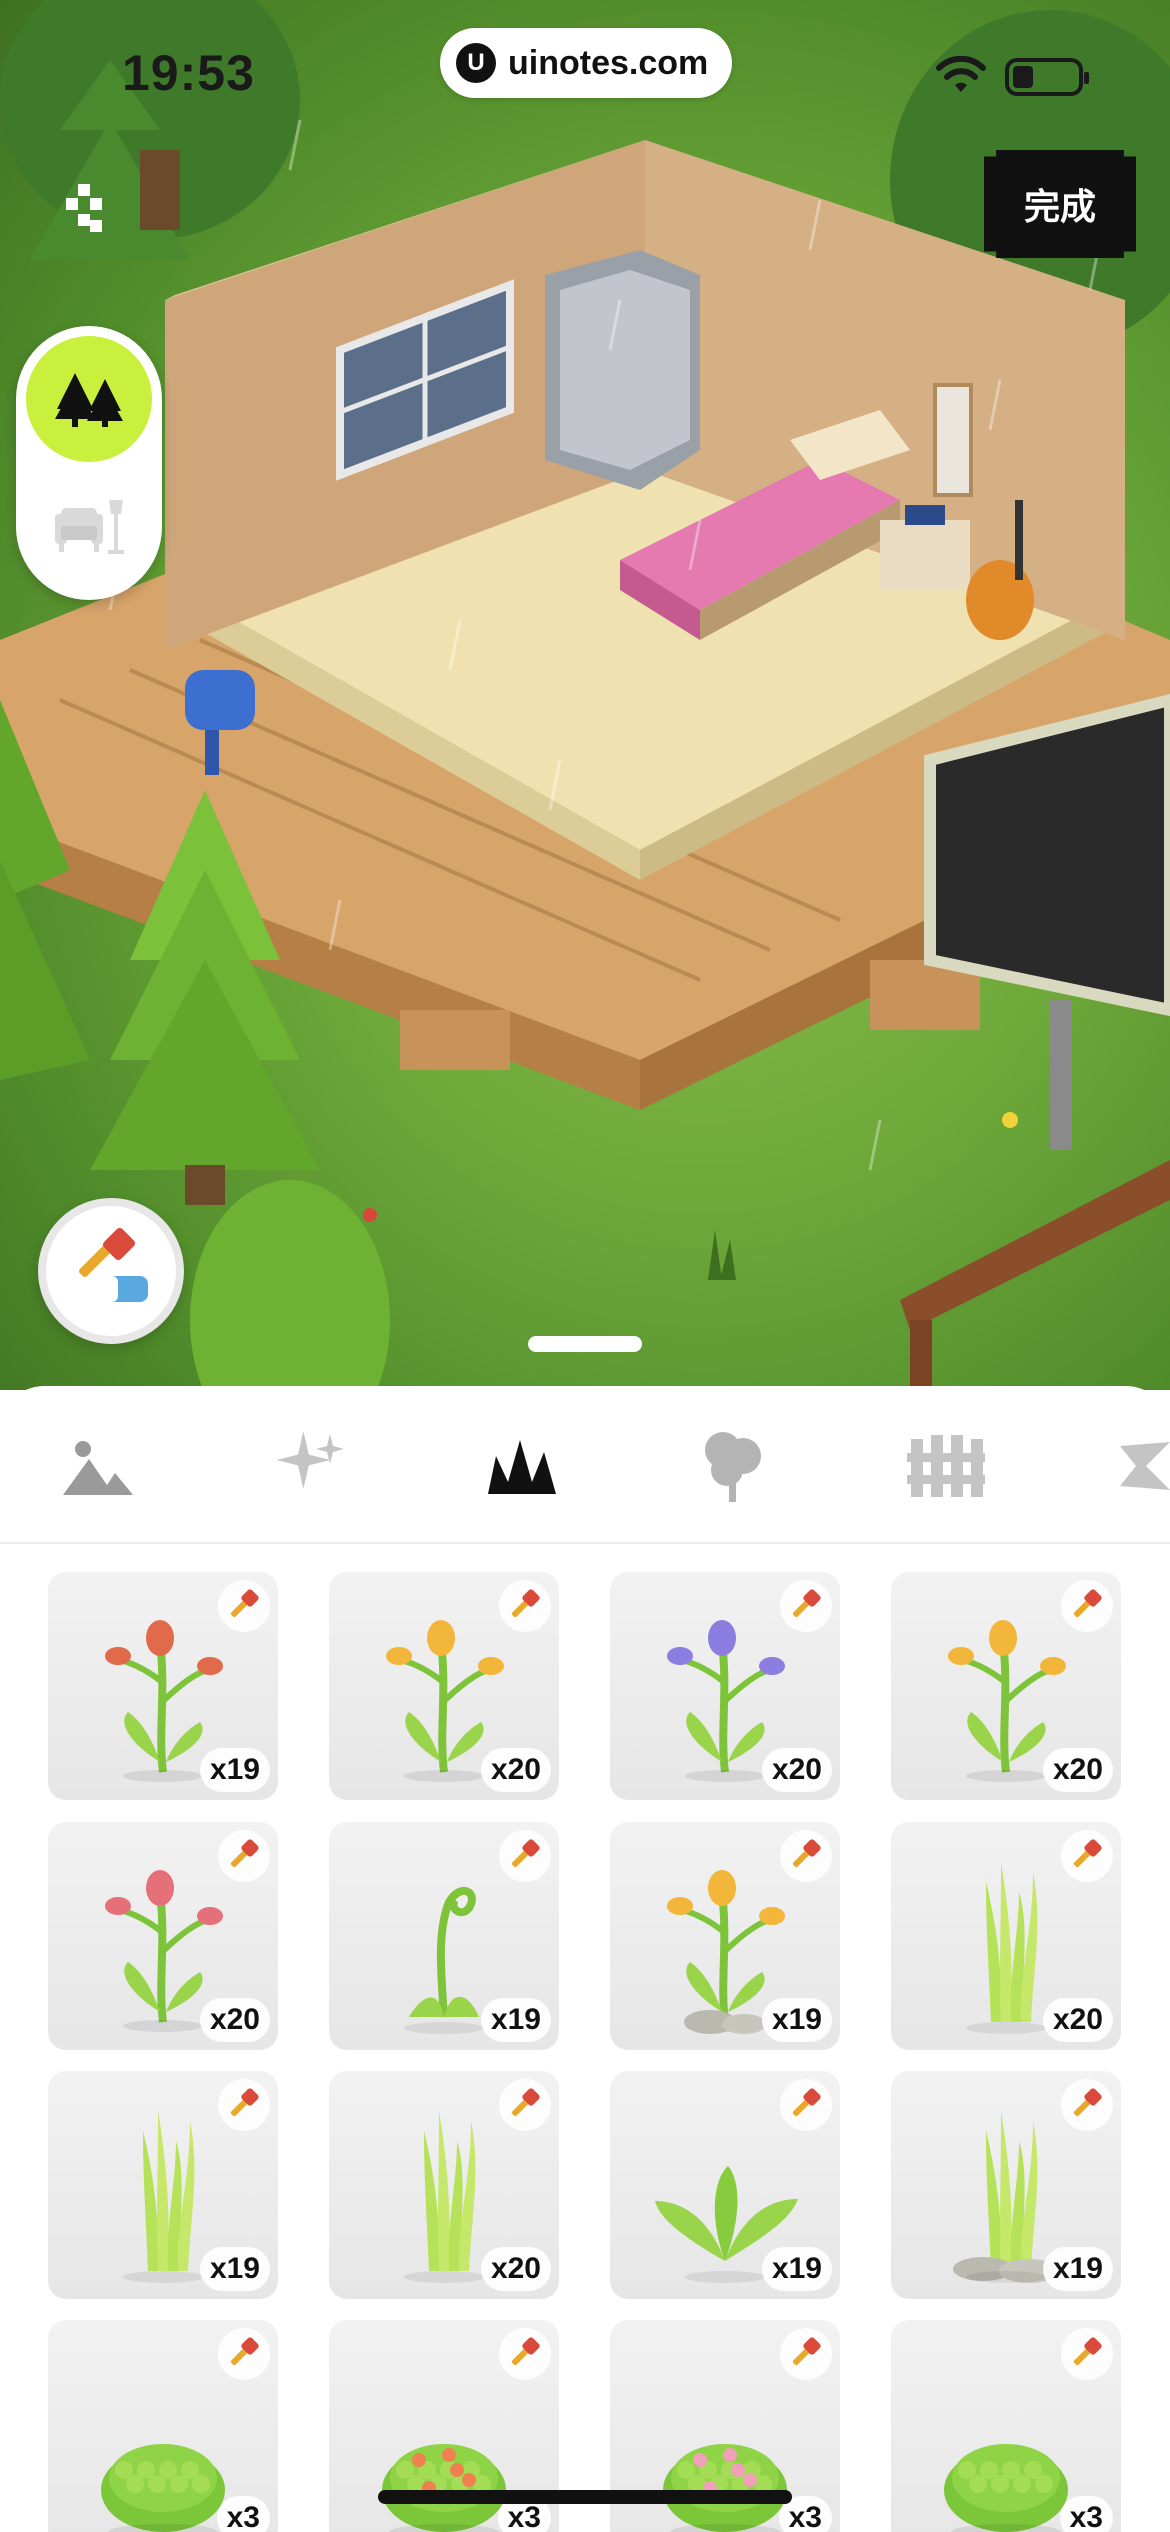  I want to click on wifi-icon, so click(961, 74).